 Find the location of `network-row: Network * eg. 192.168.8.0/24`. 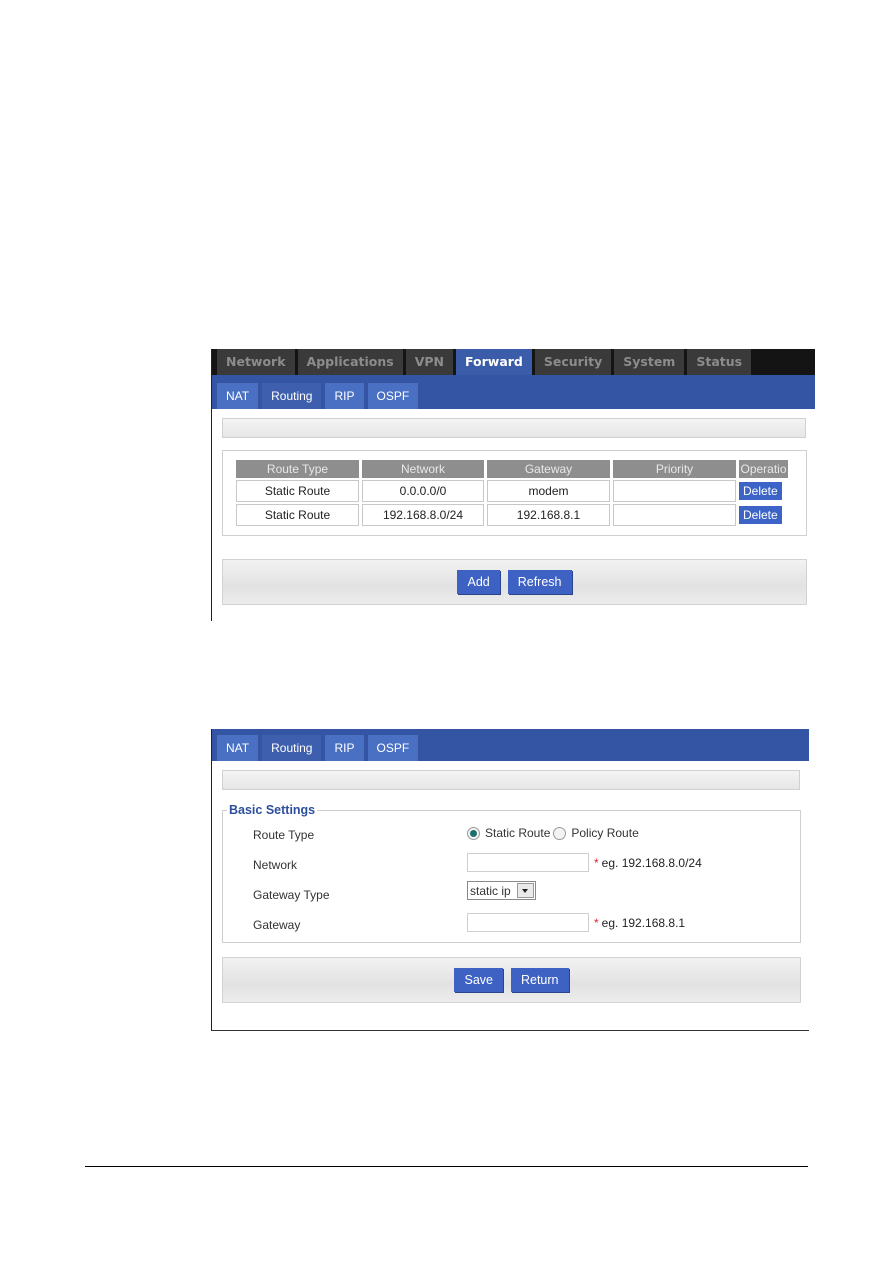

network-row: Network * eg. 192.168.8.0/24 is located at coordinates (511, 866).